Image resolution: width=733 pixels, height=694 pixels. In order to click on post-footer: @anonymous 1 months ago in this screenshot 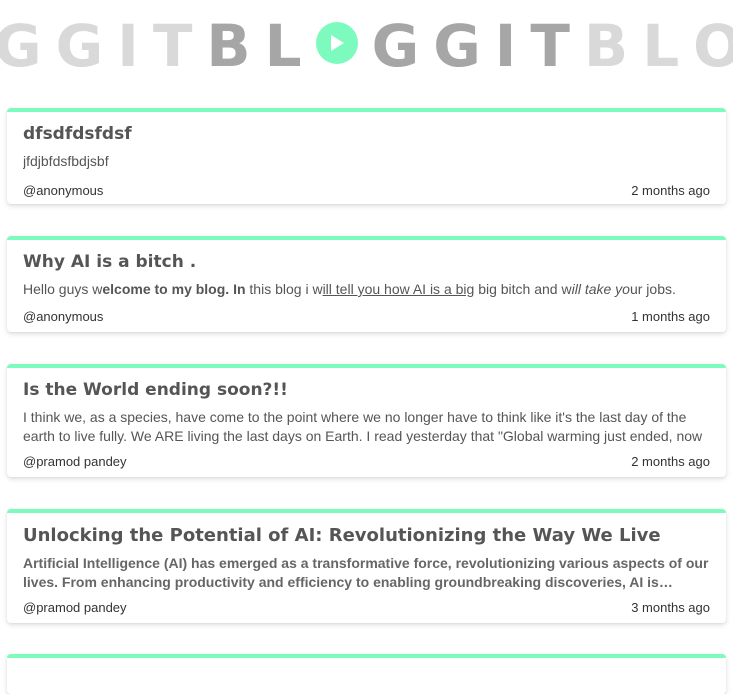, I will do `click(366, 316)`.